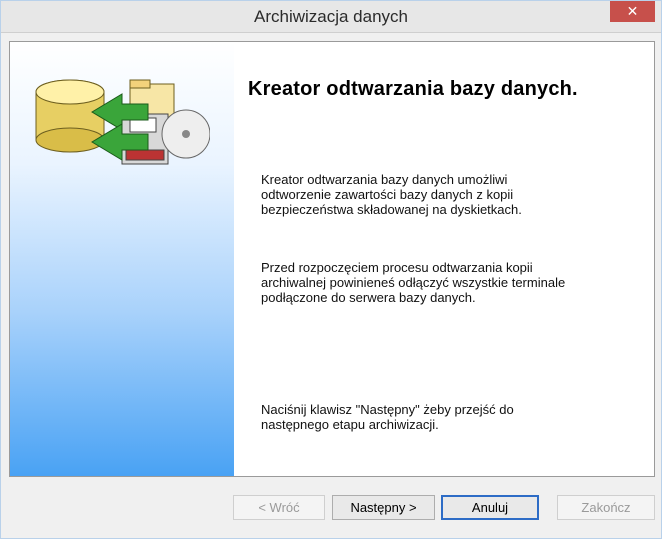  I want to click on database-disk-restore-icon, so click(120, 122).